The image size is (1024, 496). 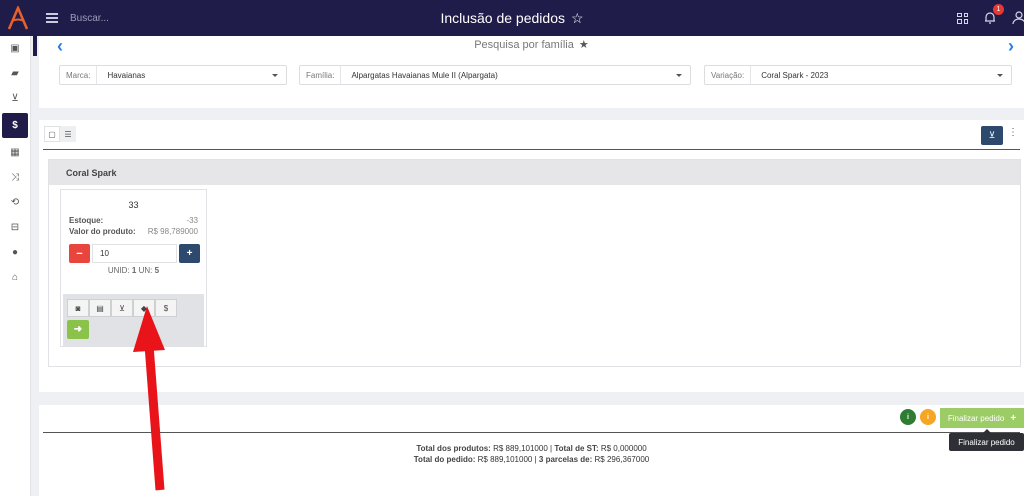 What do you see at coordinates (173, 75) in the screenshot?
I see `marca-select: Marca: Havaianas` at bounding box center [173, 75].